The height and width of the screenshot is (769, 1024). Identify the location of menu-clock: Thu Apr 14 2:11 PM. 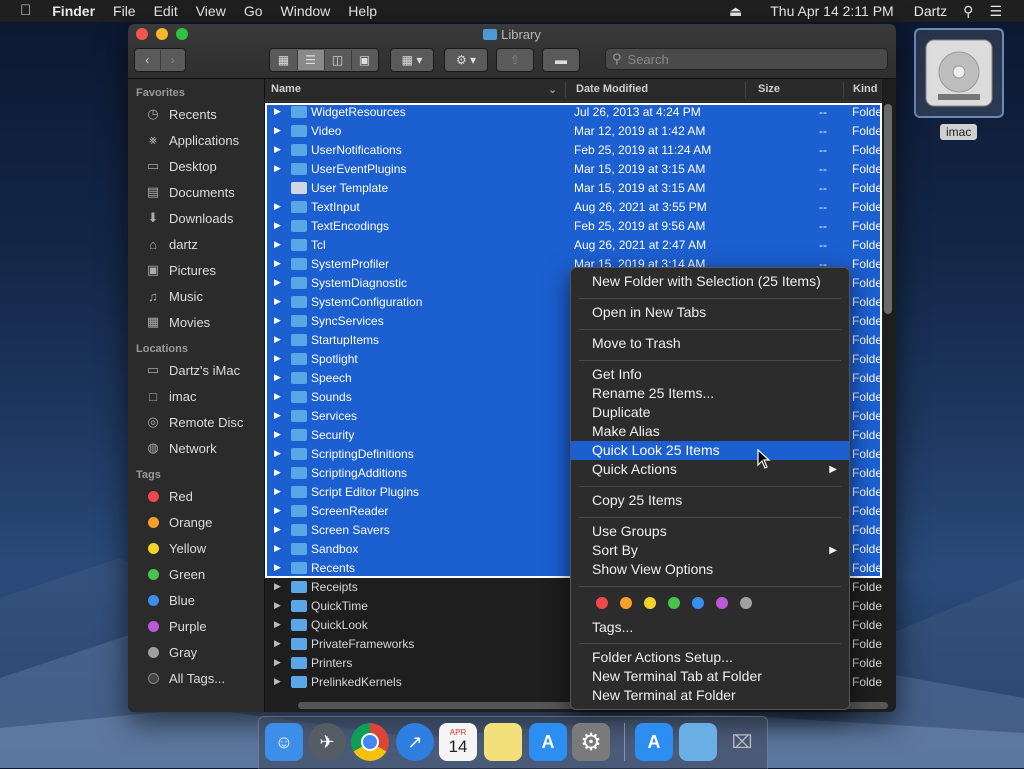
(825, 11).